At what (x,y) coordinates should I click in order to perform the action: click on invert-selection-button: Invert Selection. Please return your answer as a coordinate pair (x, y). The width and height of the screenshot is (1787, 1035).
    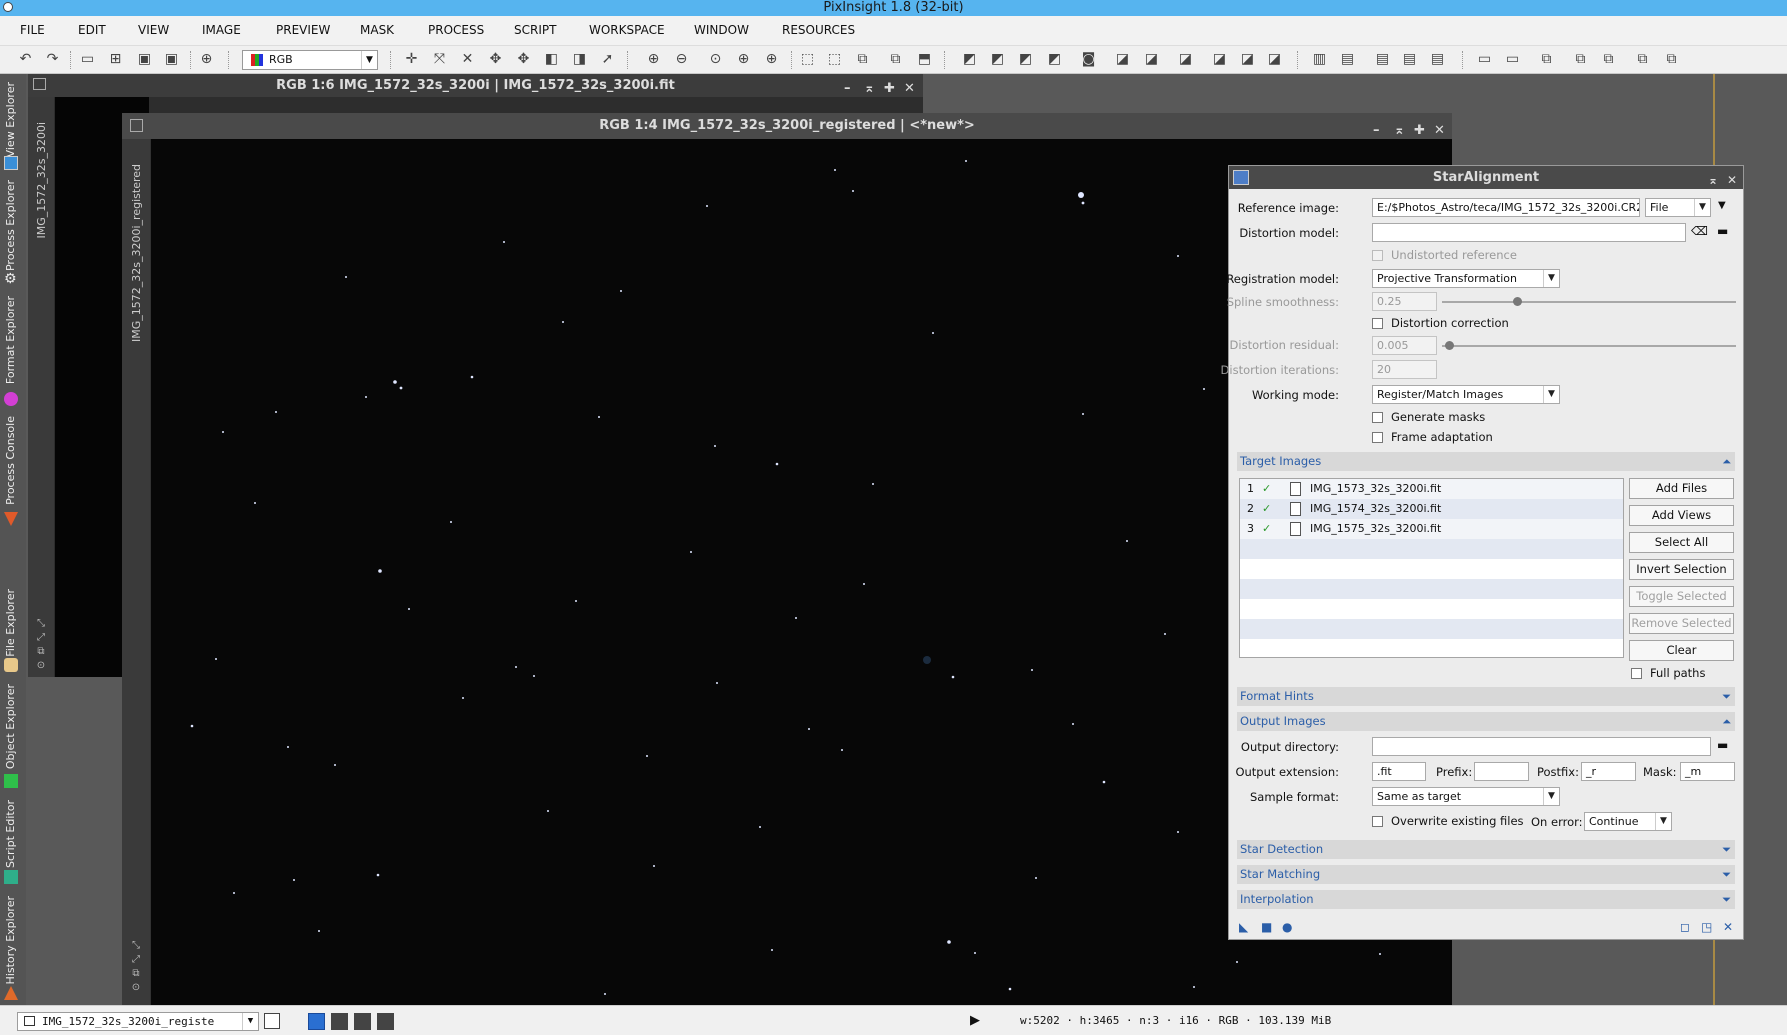
    Looking at the image, I should click on (1681, 569).